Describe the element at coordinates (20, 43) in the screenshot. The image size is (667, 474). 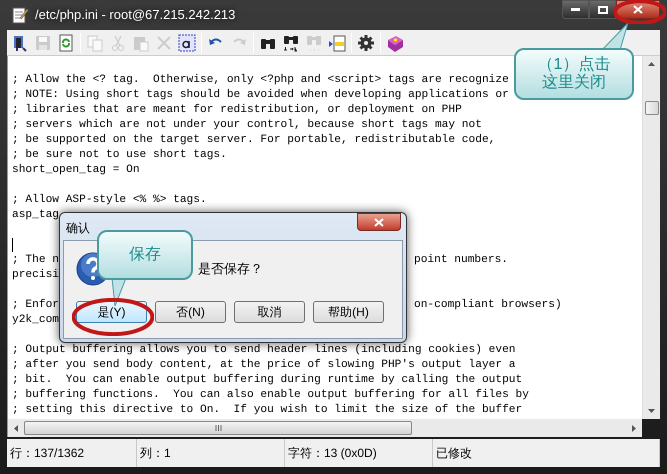
I see `exit-door-icon` at that location.